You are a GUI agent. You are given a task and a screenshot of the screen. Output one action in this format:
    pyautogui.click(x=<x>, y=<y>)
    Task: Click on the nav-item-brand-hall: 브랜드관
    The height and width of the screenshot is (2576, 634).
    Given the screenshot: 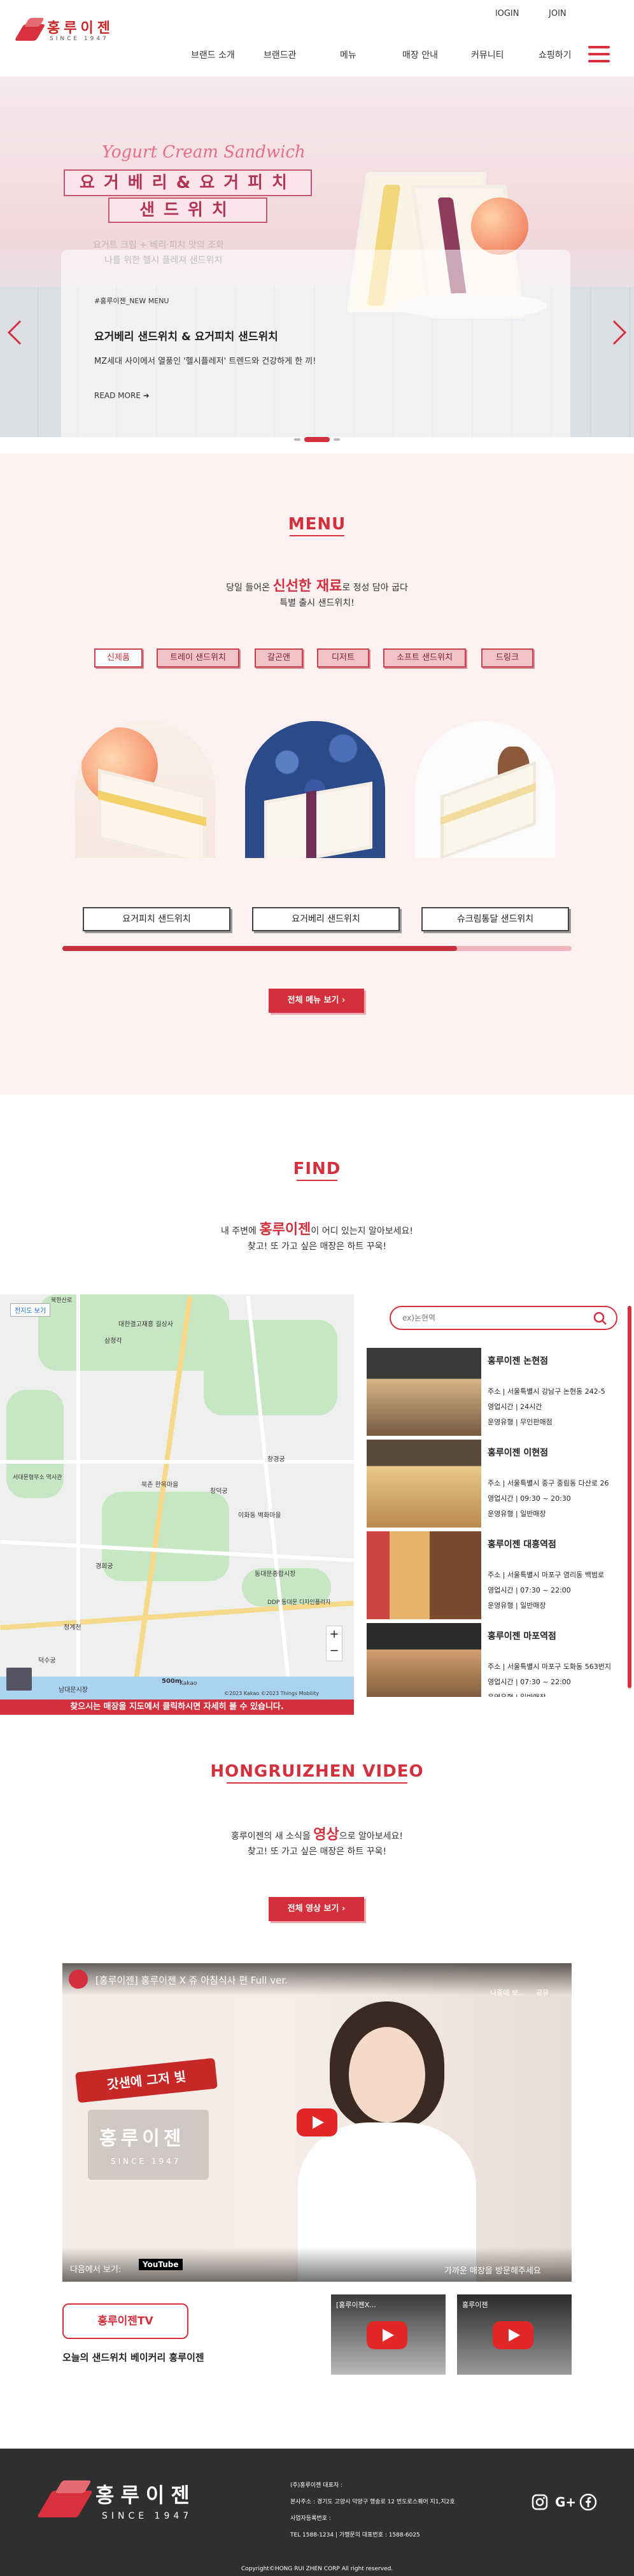 What is the action you would take?
    pyautogui.click(x=280, y=55)
    